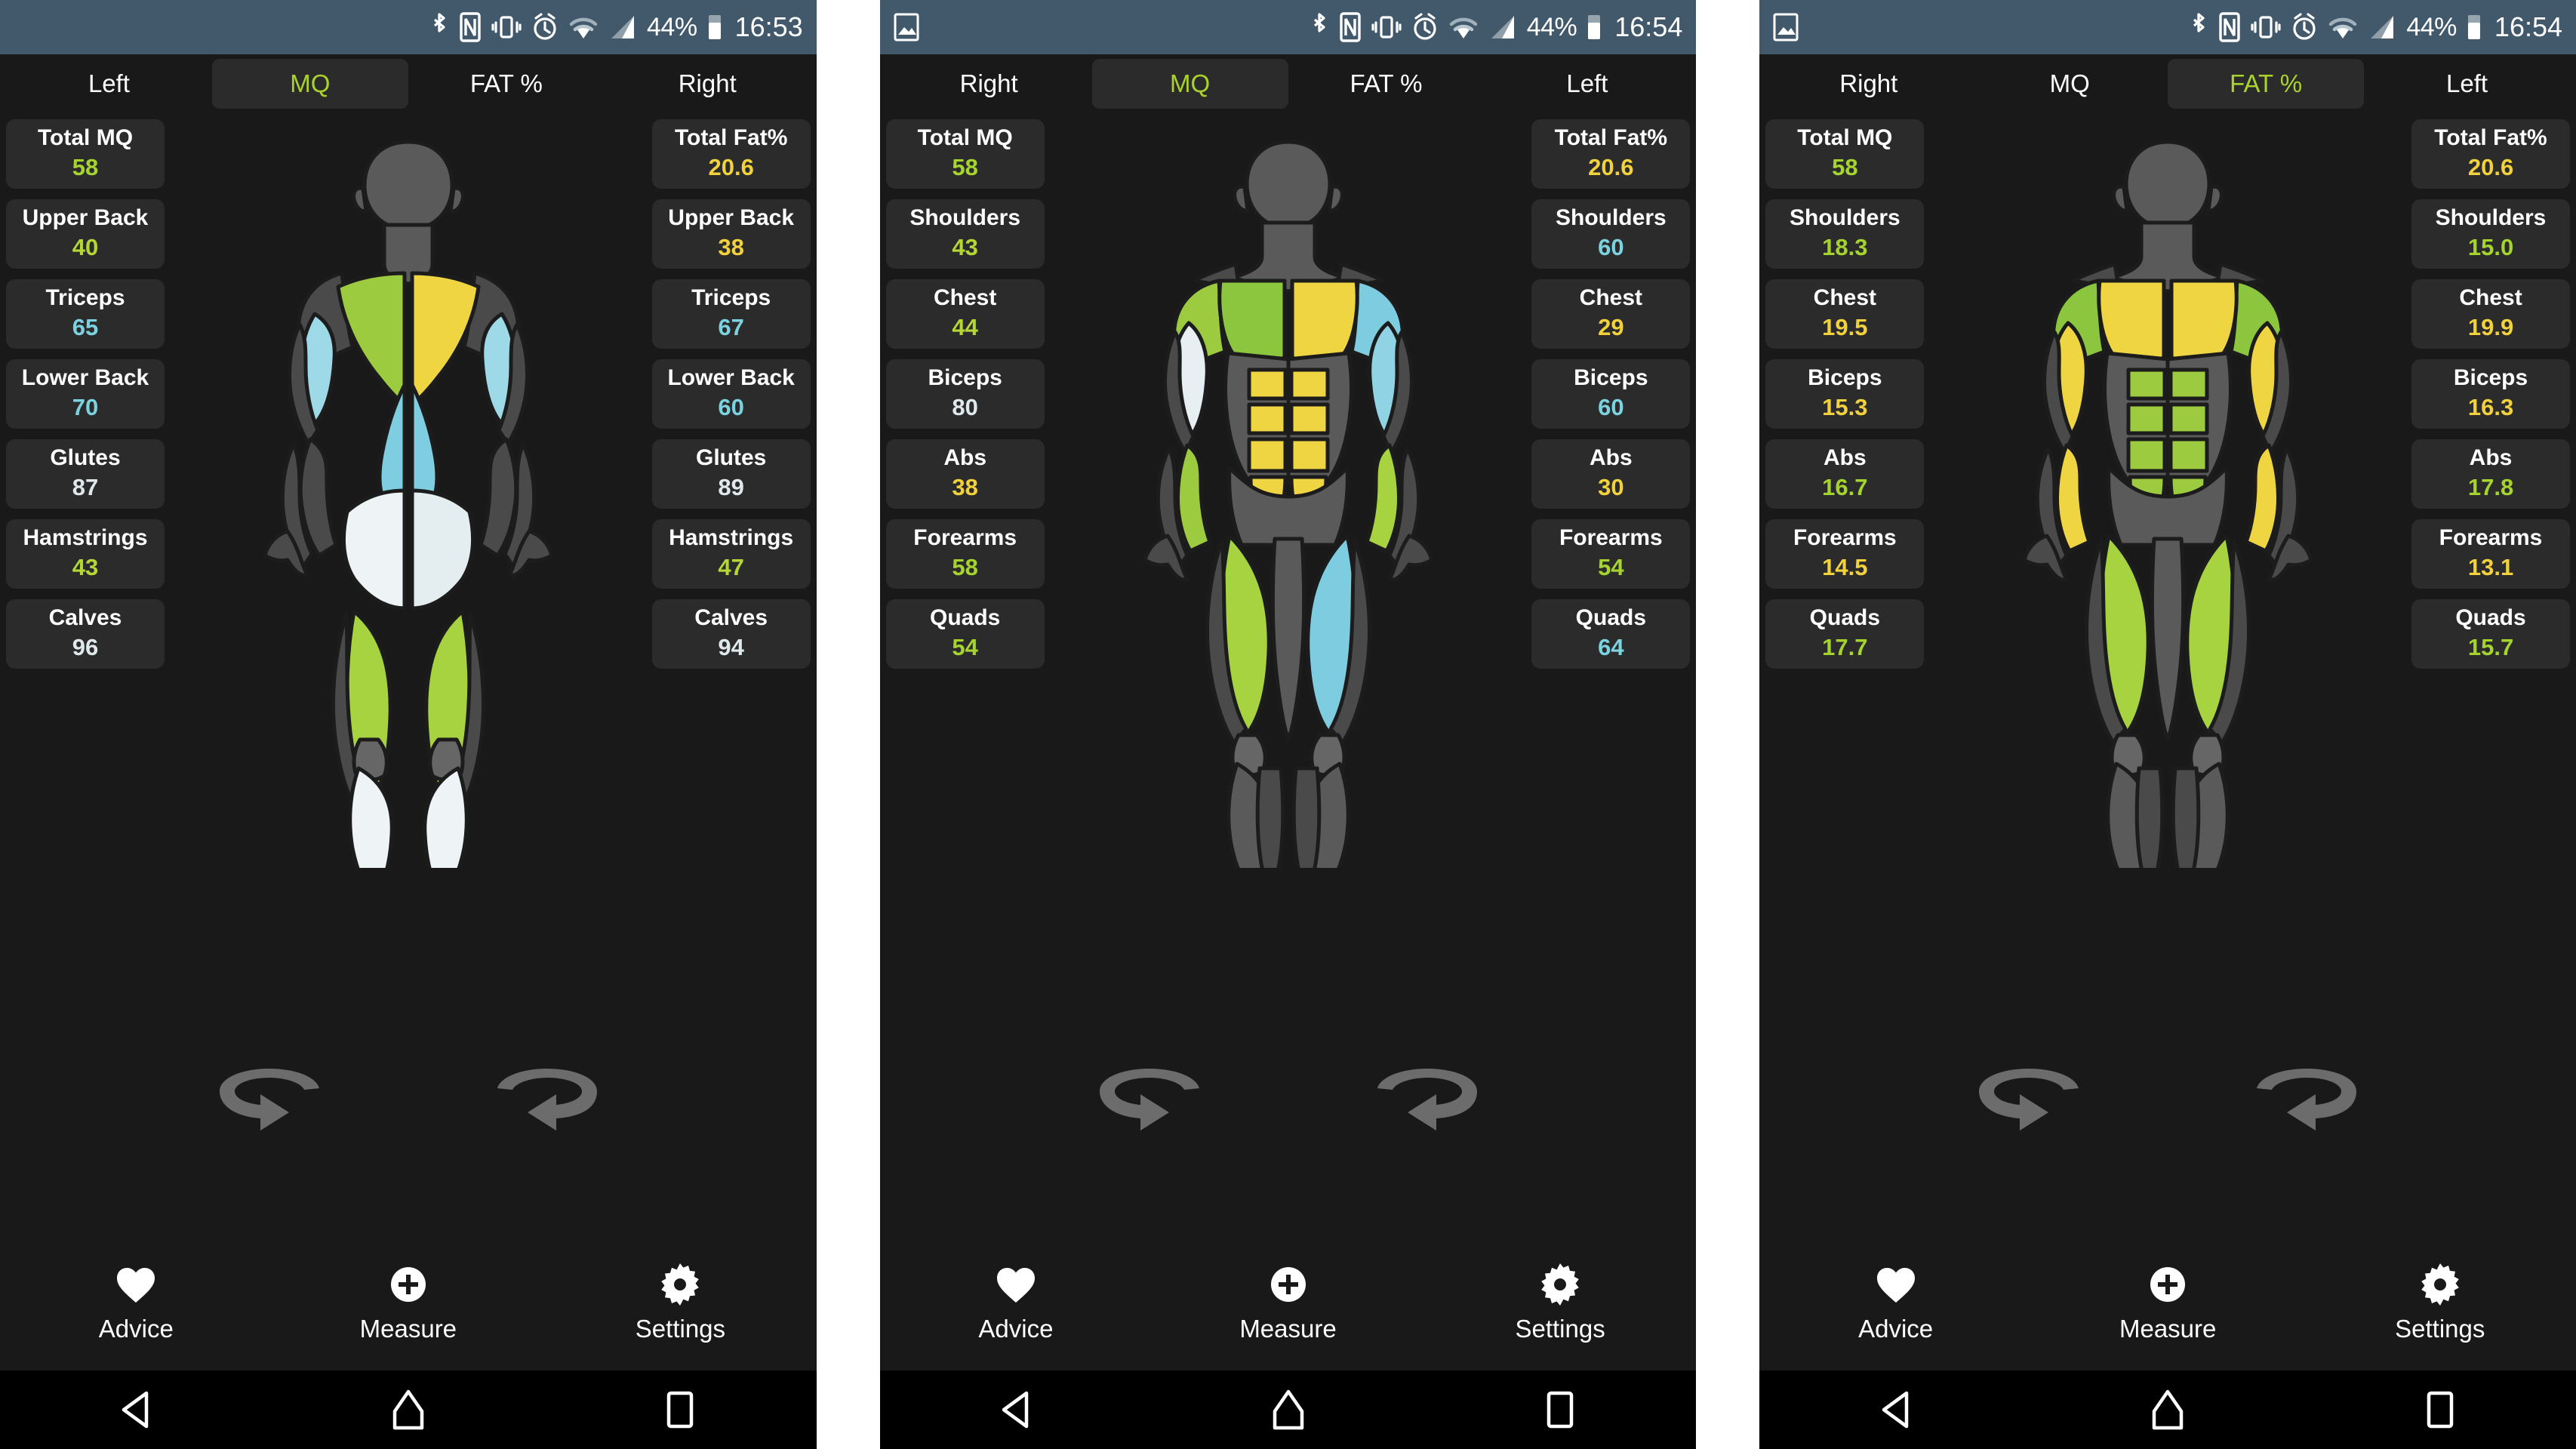 This screenshot has width=2576, height=1449. I want to click on metric-card: Forearms 54, so click(1611, 554).